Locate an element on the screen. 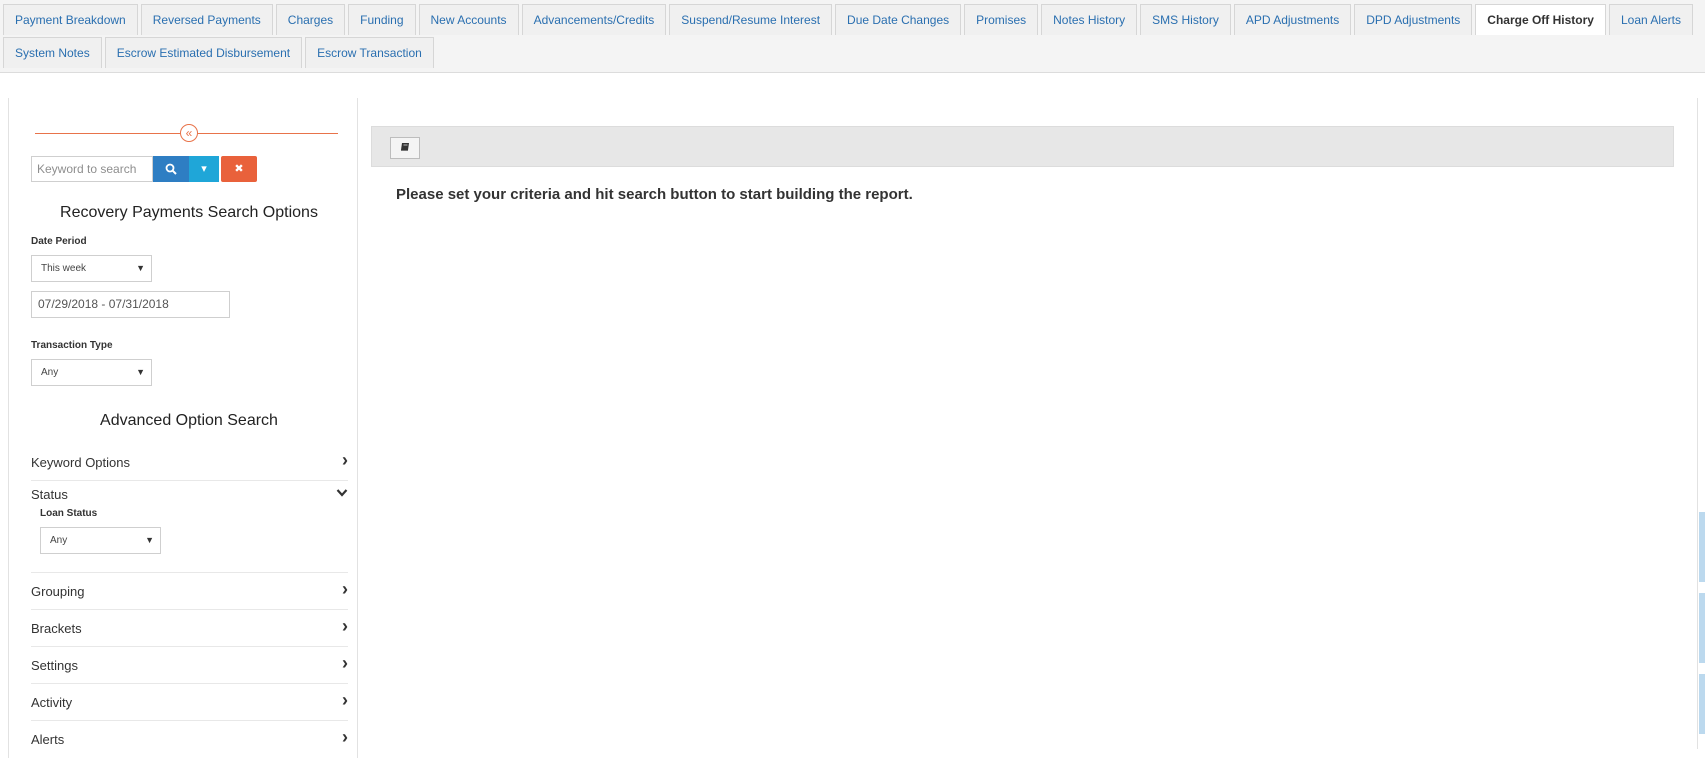 This screenshot has width=1705, height=758. alerts-label: Alerts is located at coordinates (48, 739).